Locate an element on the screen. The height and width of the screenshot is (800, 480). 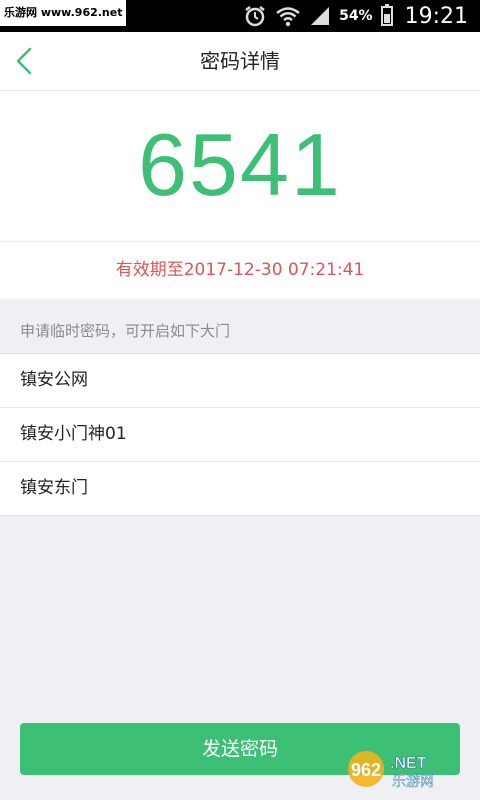
door-item: 镇安东门 is located at coordinates (240, 488).